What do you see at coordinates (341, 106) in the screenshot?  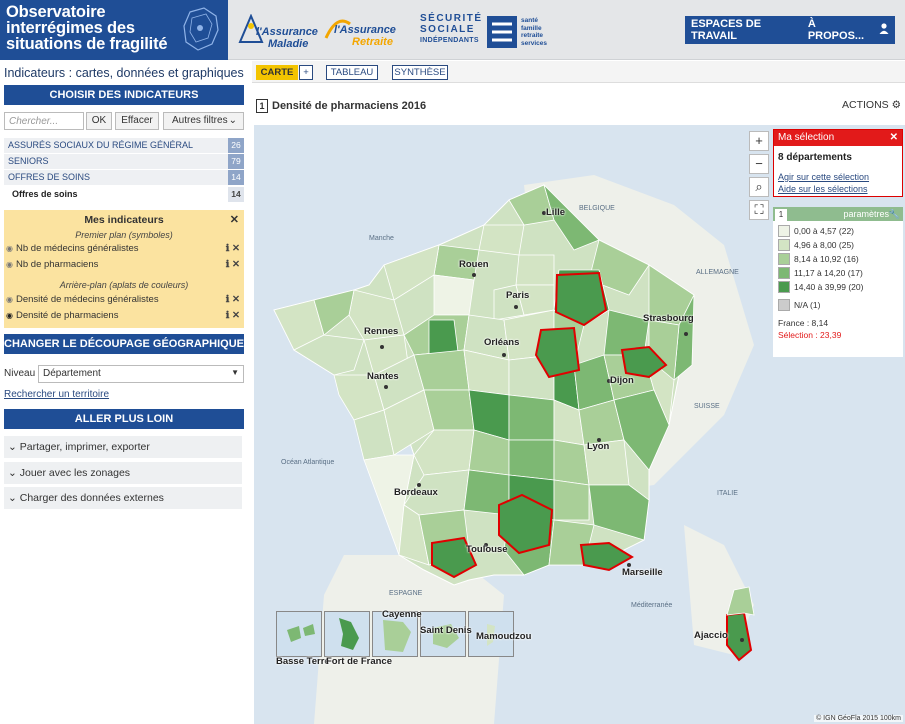 I see `map-title: 1 Densité de pharmaciens 2016` at bounding box center [341, 106].